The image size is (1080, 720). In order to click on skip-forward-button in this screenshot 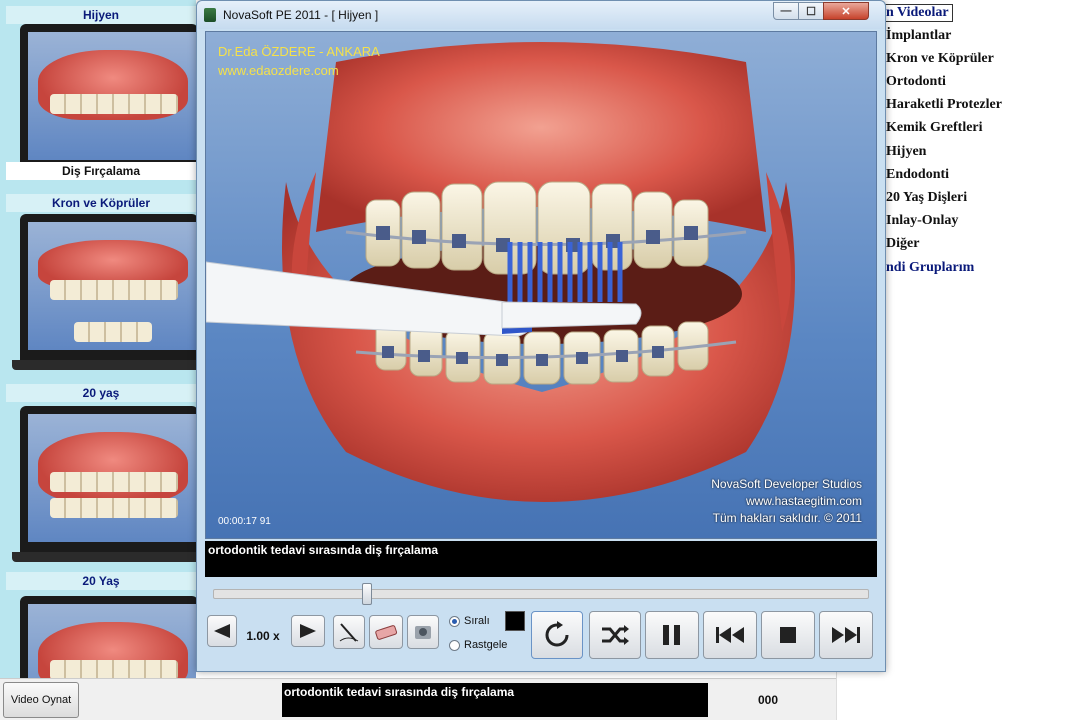, I will do `click(846, 635)`.